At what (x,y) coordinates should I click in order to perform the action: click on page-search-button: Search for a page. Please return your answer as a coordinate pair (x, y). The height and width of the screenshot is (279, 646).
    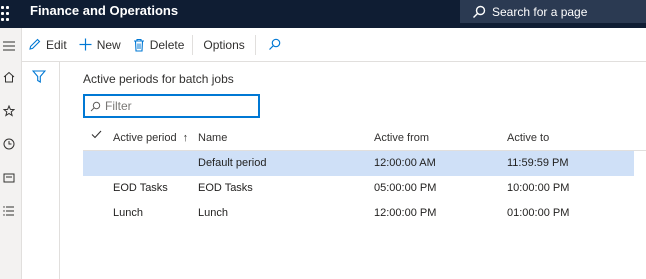
    Looking at the image, I should click on (553, 11).